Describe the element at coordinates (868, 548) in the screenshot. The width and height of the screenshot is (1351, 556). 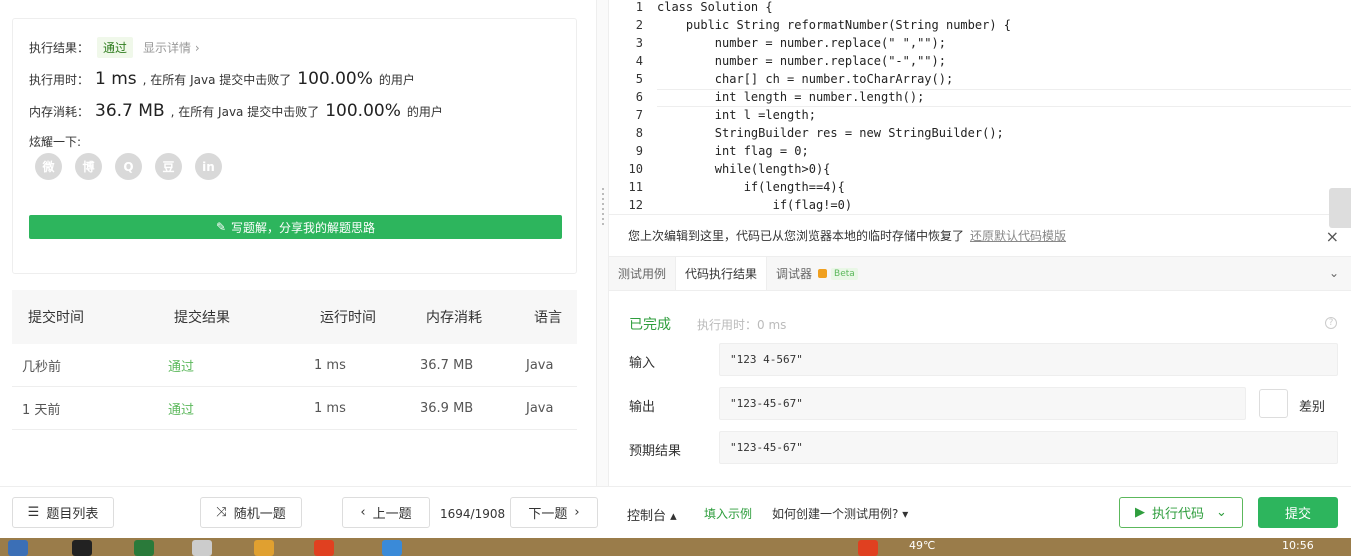
I see `tray-app-icon` at that location.